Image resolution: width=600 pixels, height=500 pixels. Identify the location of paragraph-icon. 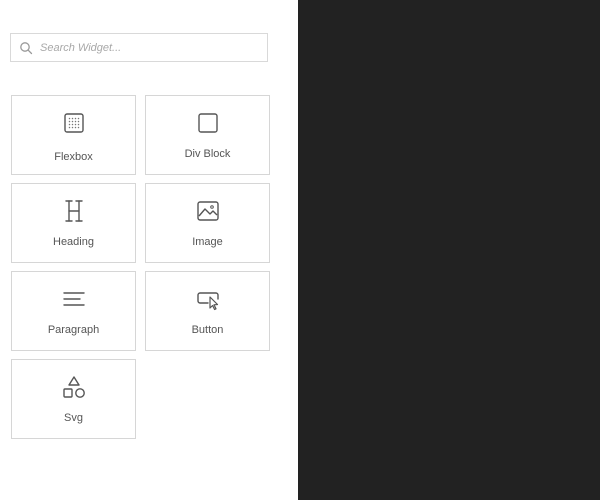
(74, 299).